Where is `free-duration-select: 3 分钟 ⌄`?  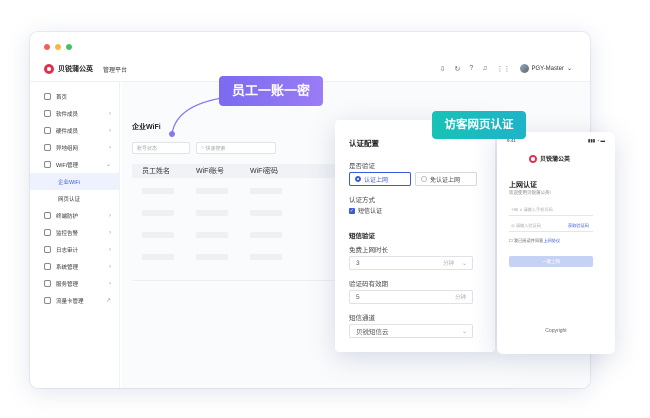
free-duration-select: 3 分钟 ⌄ is located at coordinates (411, 263).